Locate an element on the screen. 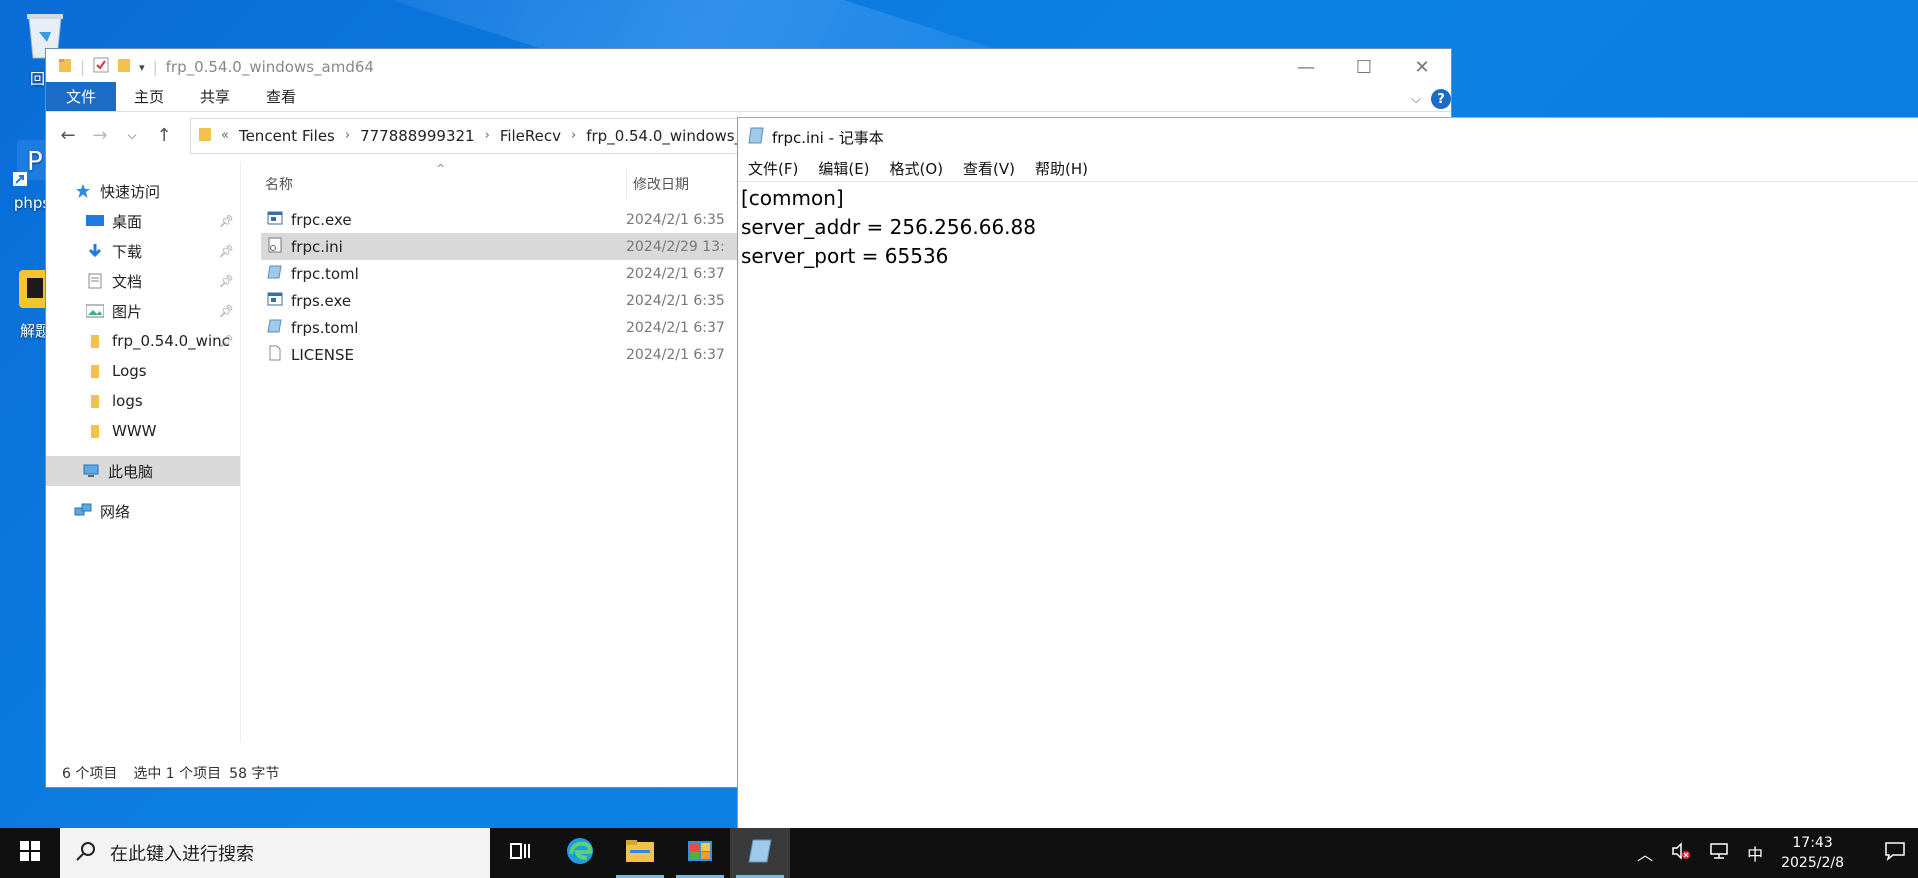 This screenshot has height=878, width=1918. nav-item-www: WWW is located at coordinates (143, 431).